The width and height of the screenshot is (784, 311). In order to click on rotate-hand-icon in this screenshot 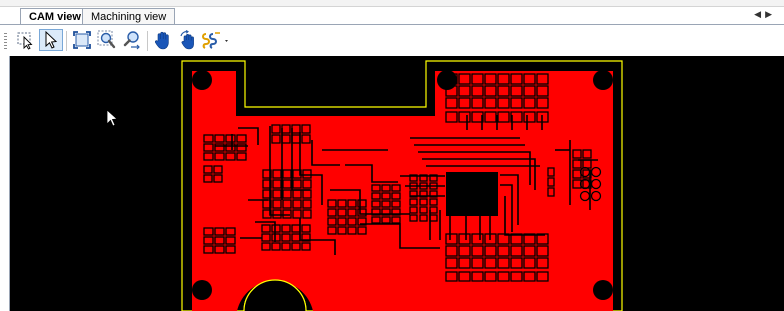, I will do `click(187, 40)`.